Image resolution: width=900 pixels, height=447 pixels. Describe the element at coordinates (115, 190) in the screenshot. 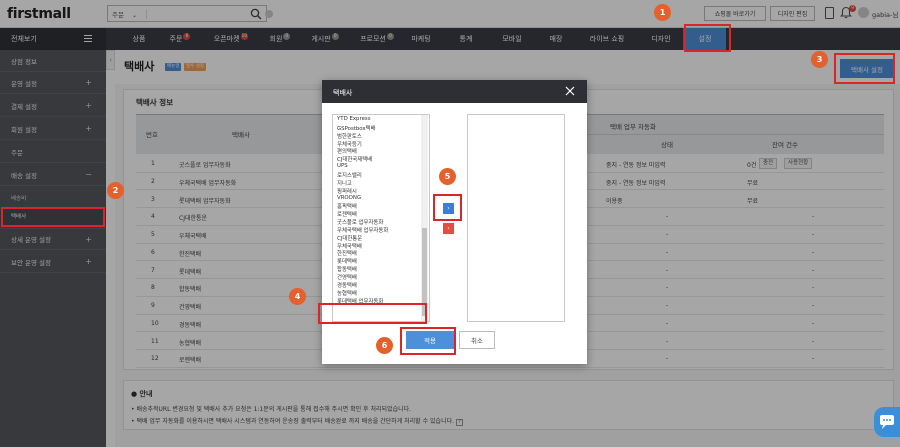

I see `step-badge-2: 2` at that location.